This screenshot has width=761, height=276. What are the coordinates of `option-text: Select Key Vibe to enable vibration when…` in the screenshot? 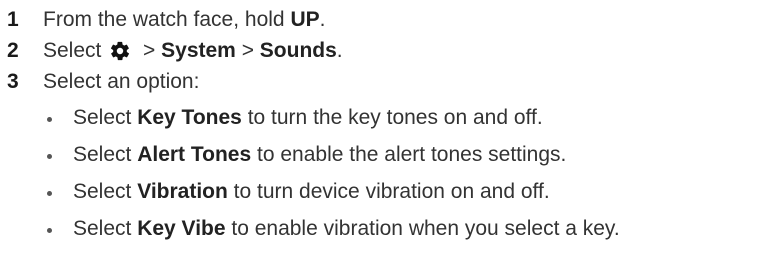 It's located at (346, 229).